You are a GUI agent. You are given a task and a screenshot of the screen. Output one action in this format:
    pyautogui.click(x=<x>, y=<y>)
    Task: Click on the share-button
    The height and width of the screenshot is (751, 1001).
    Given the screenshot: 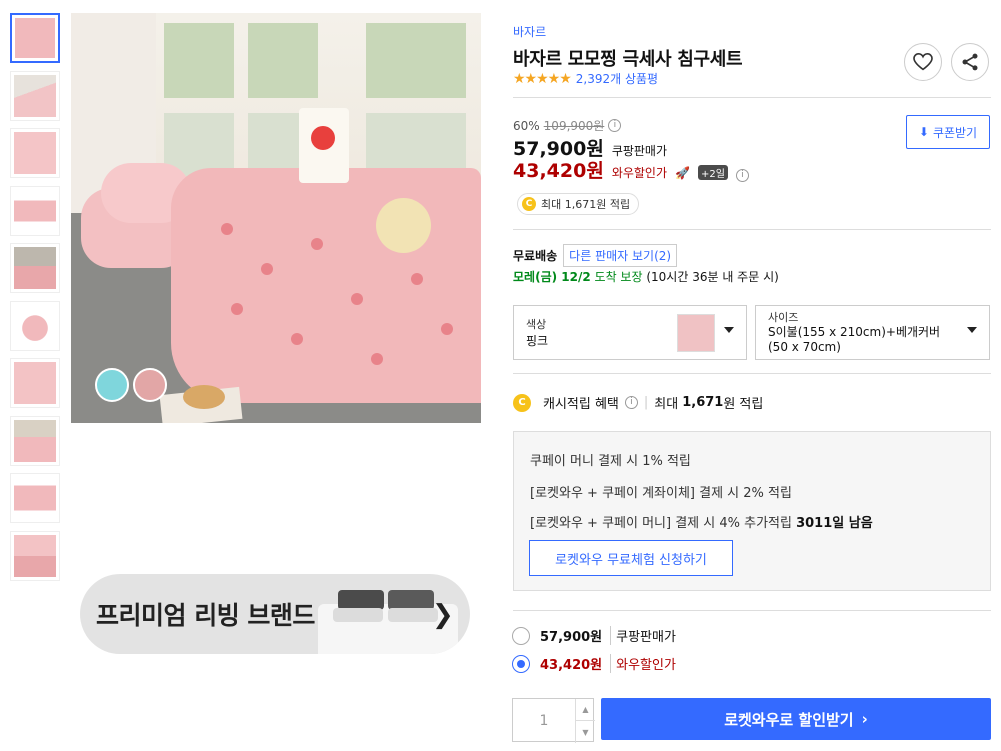 What is the action you would take?
    pyautogui.click(x=970, y=62)
    